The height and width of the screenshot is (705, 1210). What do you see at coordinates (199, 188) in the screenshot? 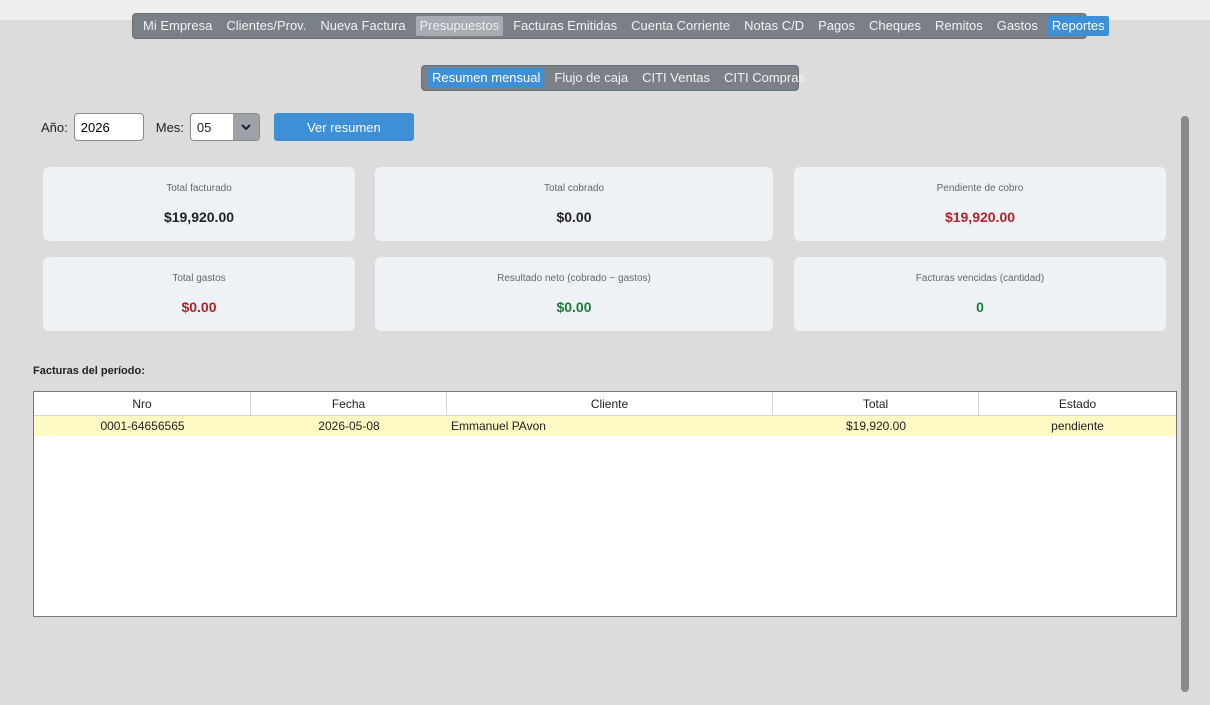
I see `card-label: Total facturado` at bounding box center [199, 188].